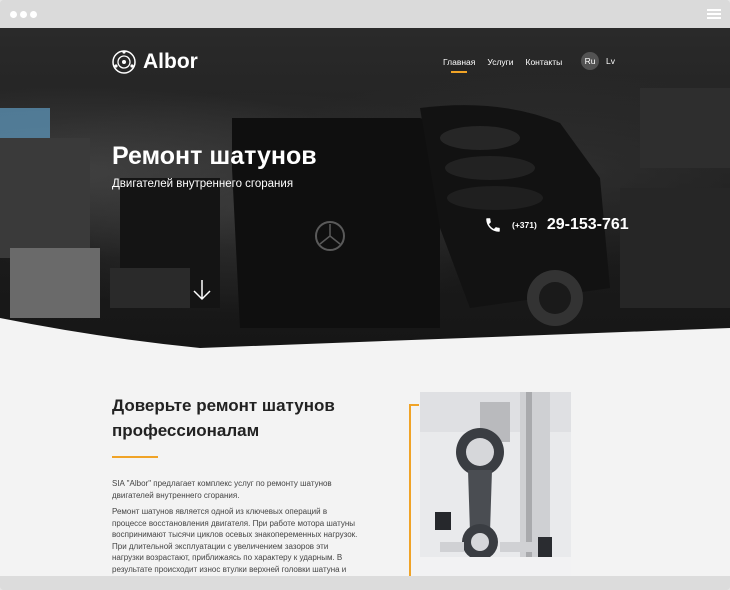 The height and width of the screenshot is (590, 730). I want to click on nav-item-services: Услуги, so click(500, 65).